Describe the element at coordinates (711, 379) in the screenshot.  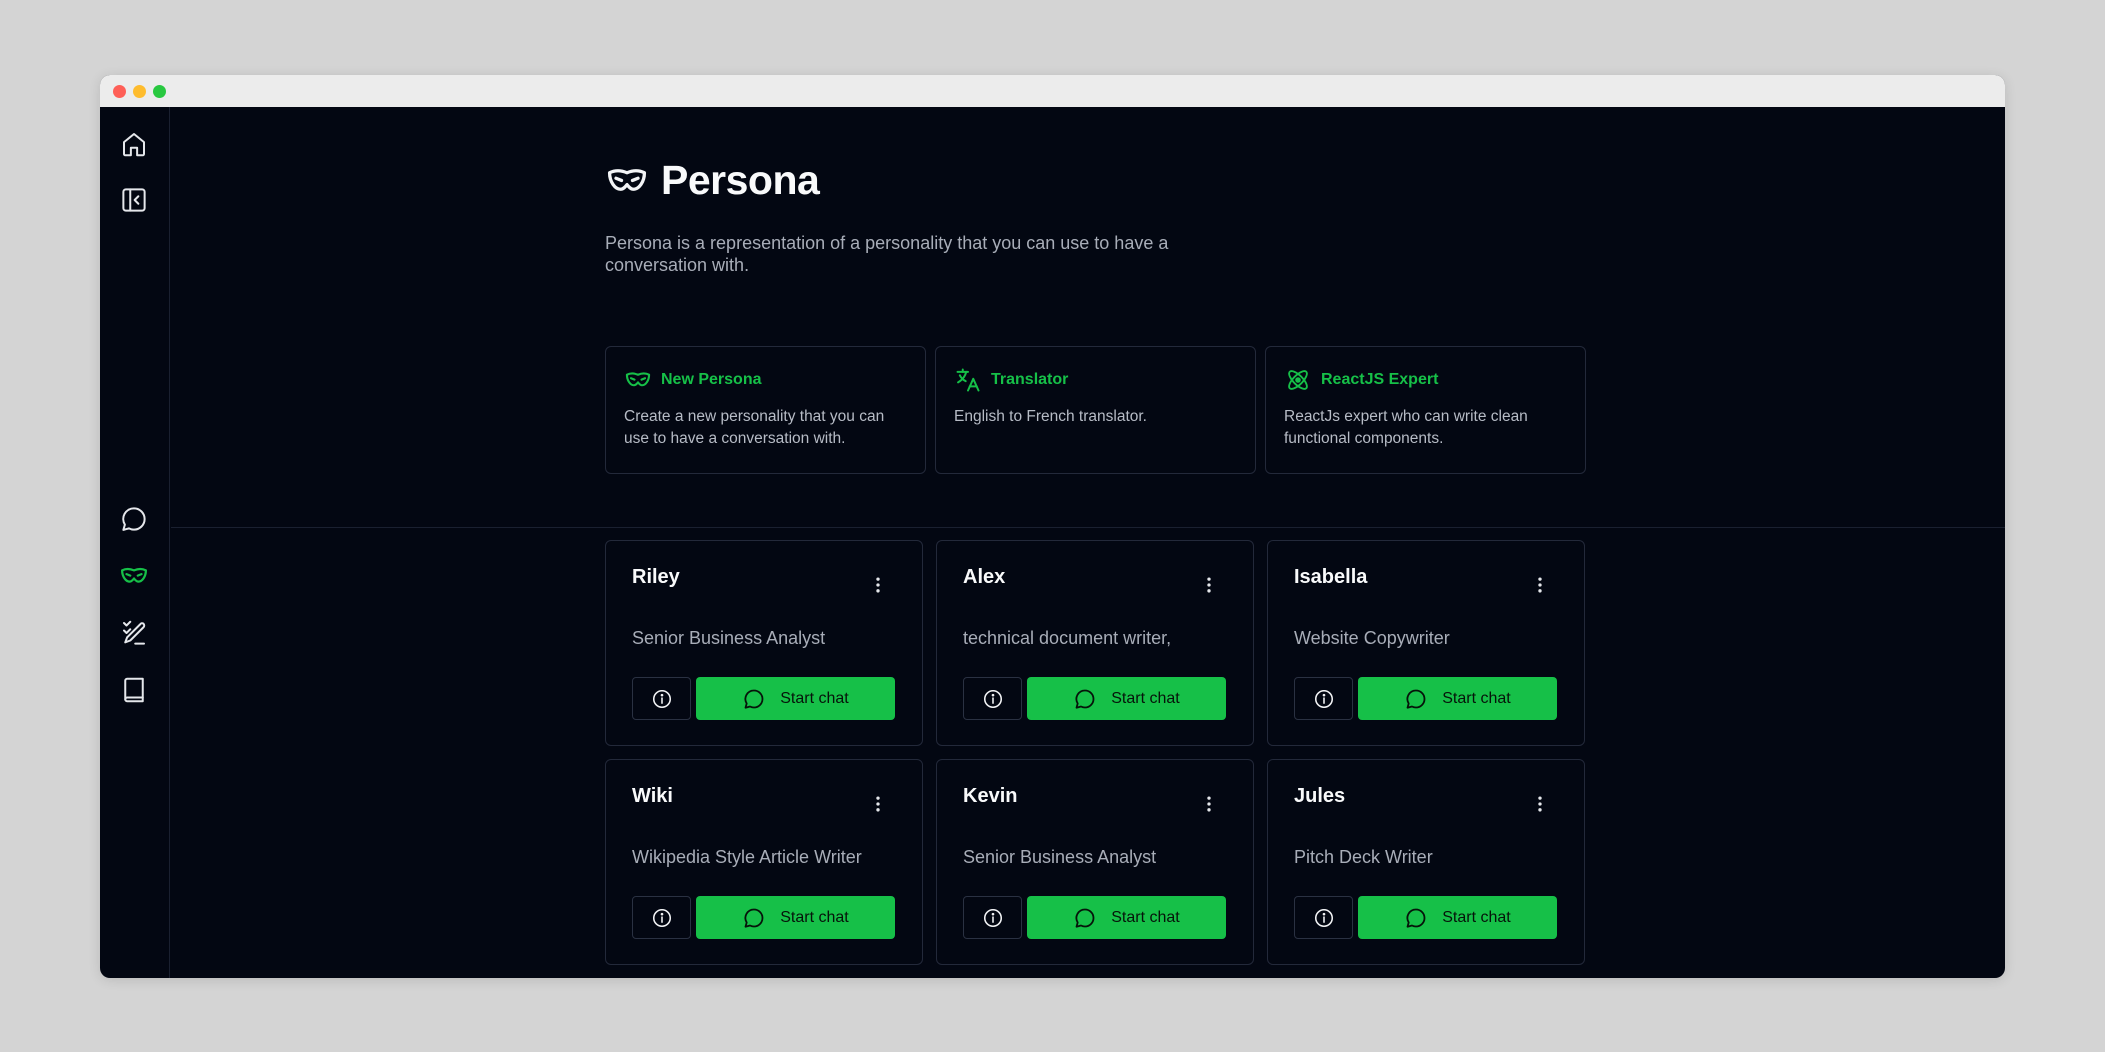
I see `template-name: New Persona` at that location.